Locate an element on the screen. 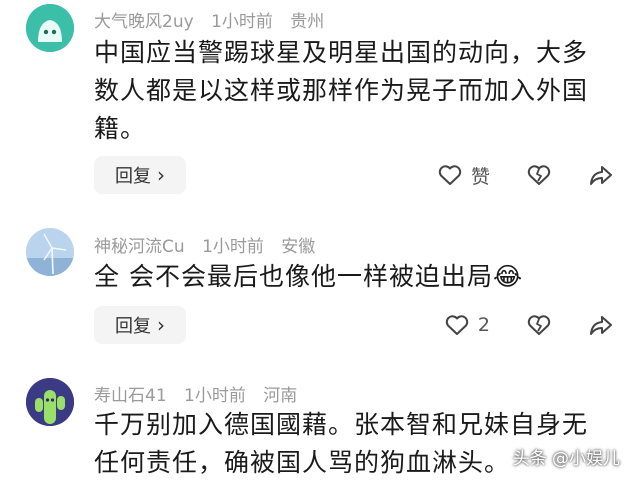  username: 寿山石41 is located at coordinates (130, 396).